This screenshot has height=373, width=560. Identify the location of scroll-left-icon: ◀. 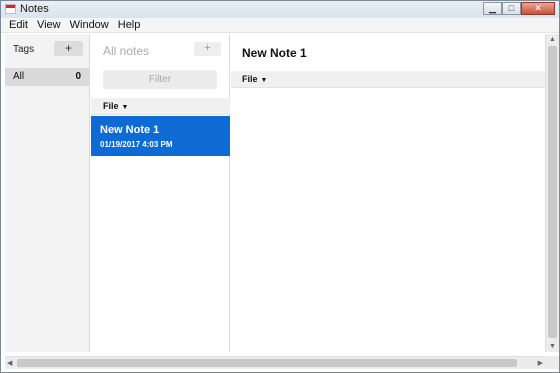
(9, 363).